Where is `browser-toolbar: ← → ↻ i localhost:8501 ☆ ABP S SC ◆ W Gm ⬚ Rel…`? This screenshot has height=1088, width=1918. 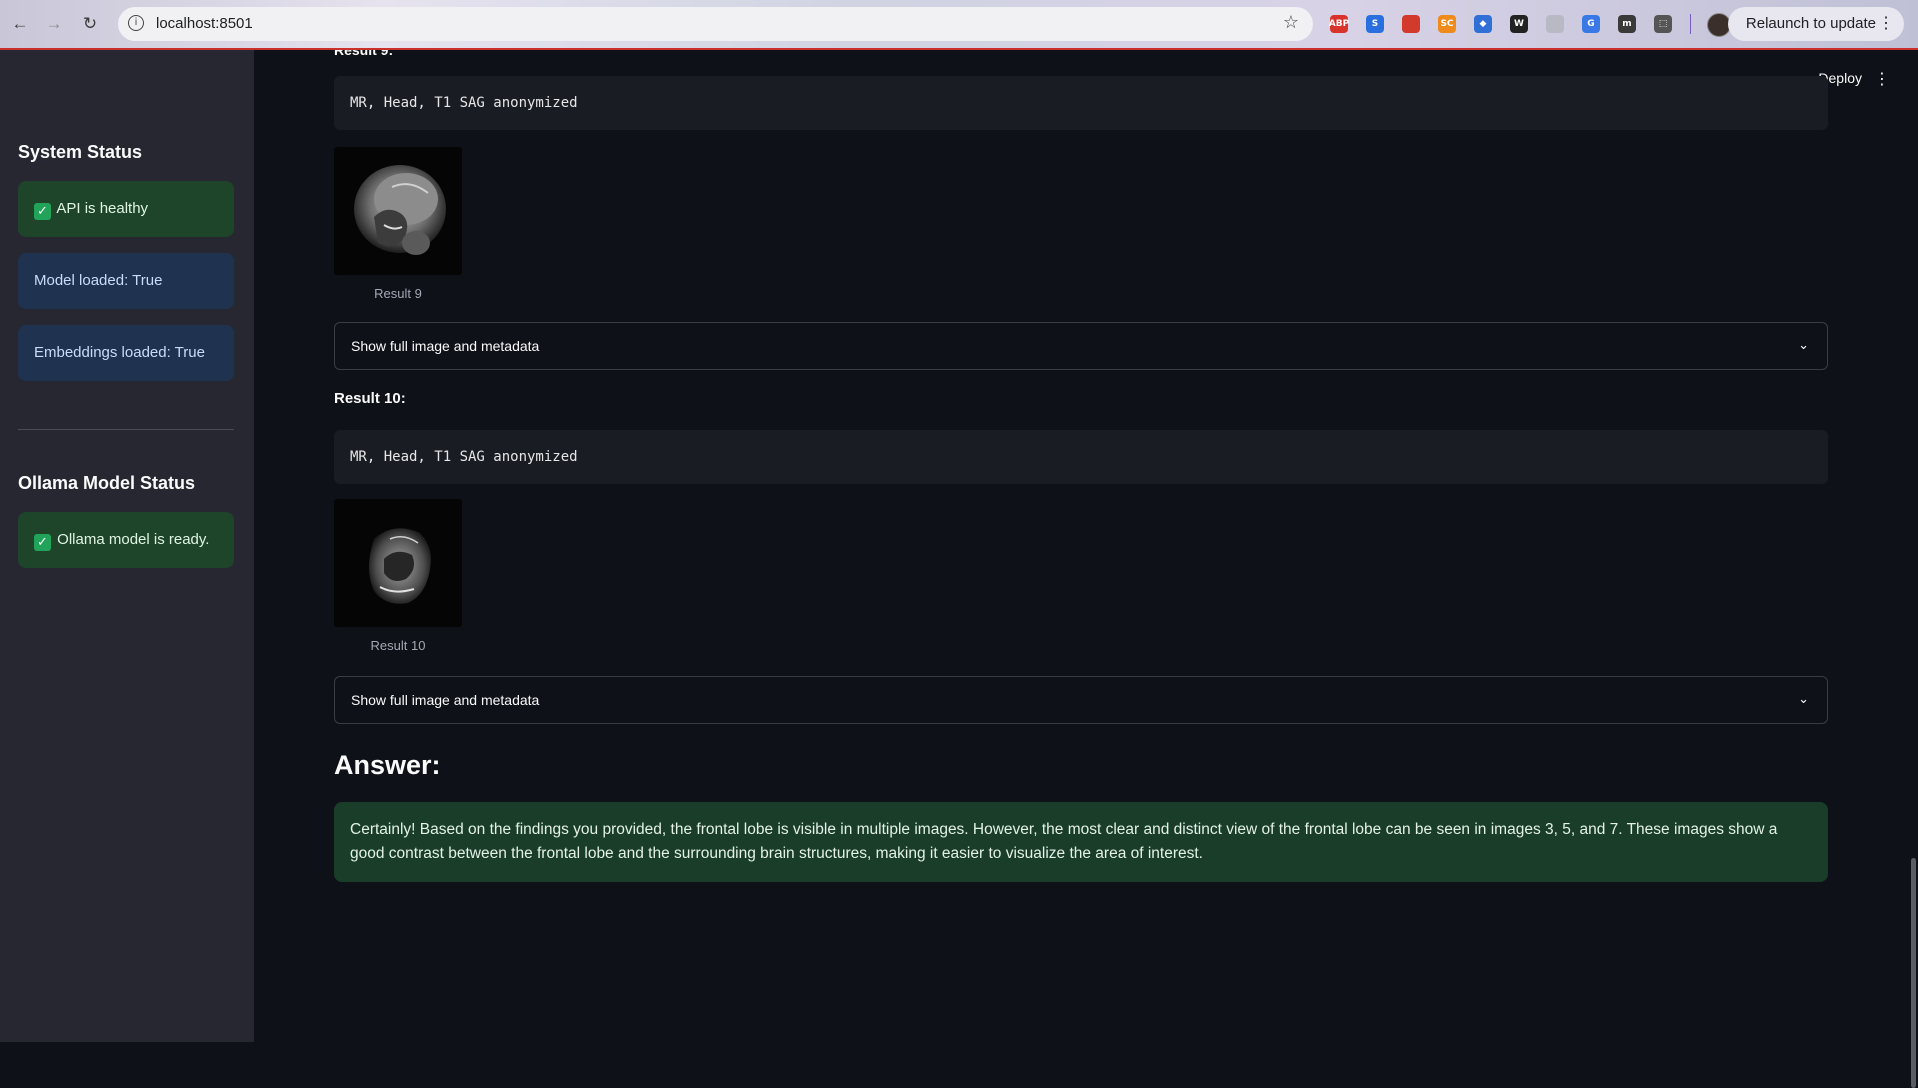 browser-toolbar: ← → ↻ i localhost:8501 ☆ ABP S SC ◆ W Gm ⬚ Rel… is located at coordinates (959, 25).